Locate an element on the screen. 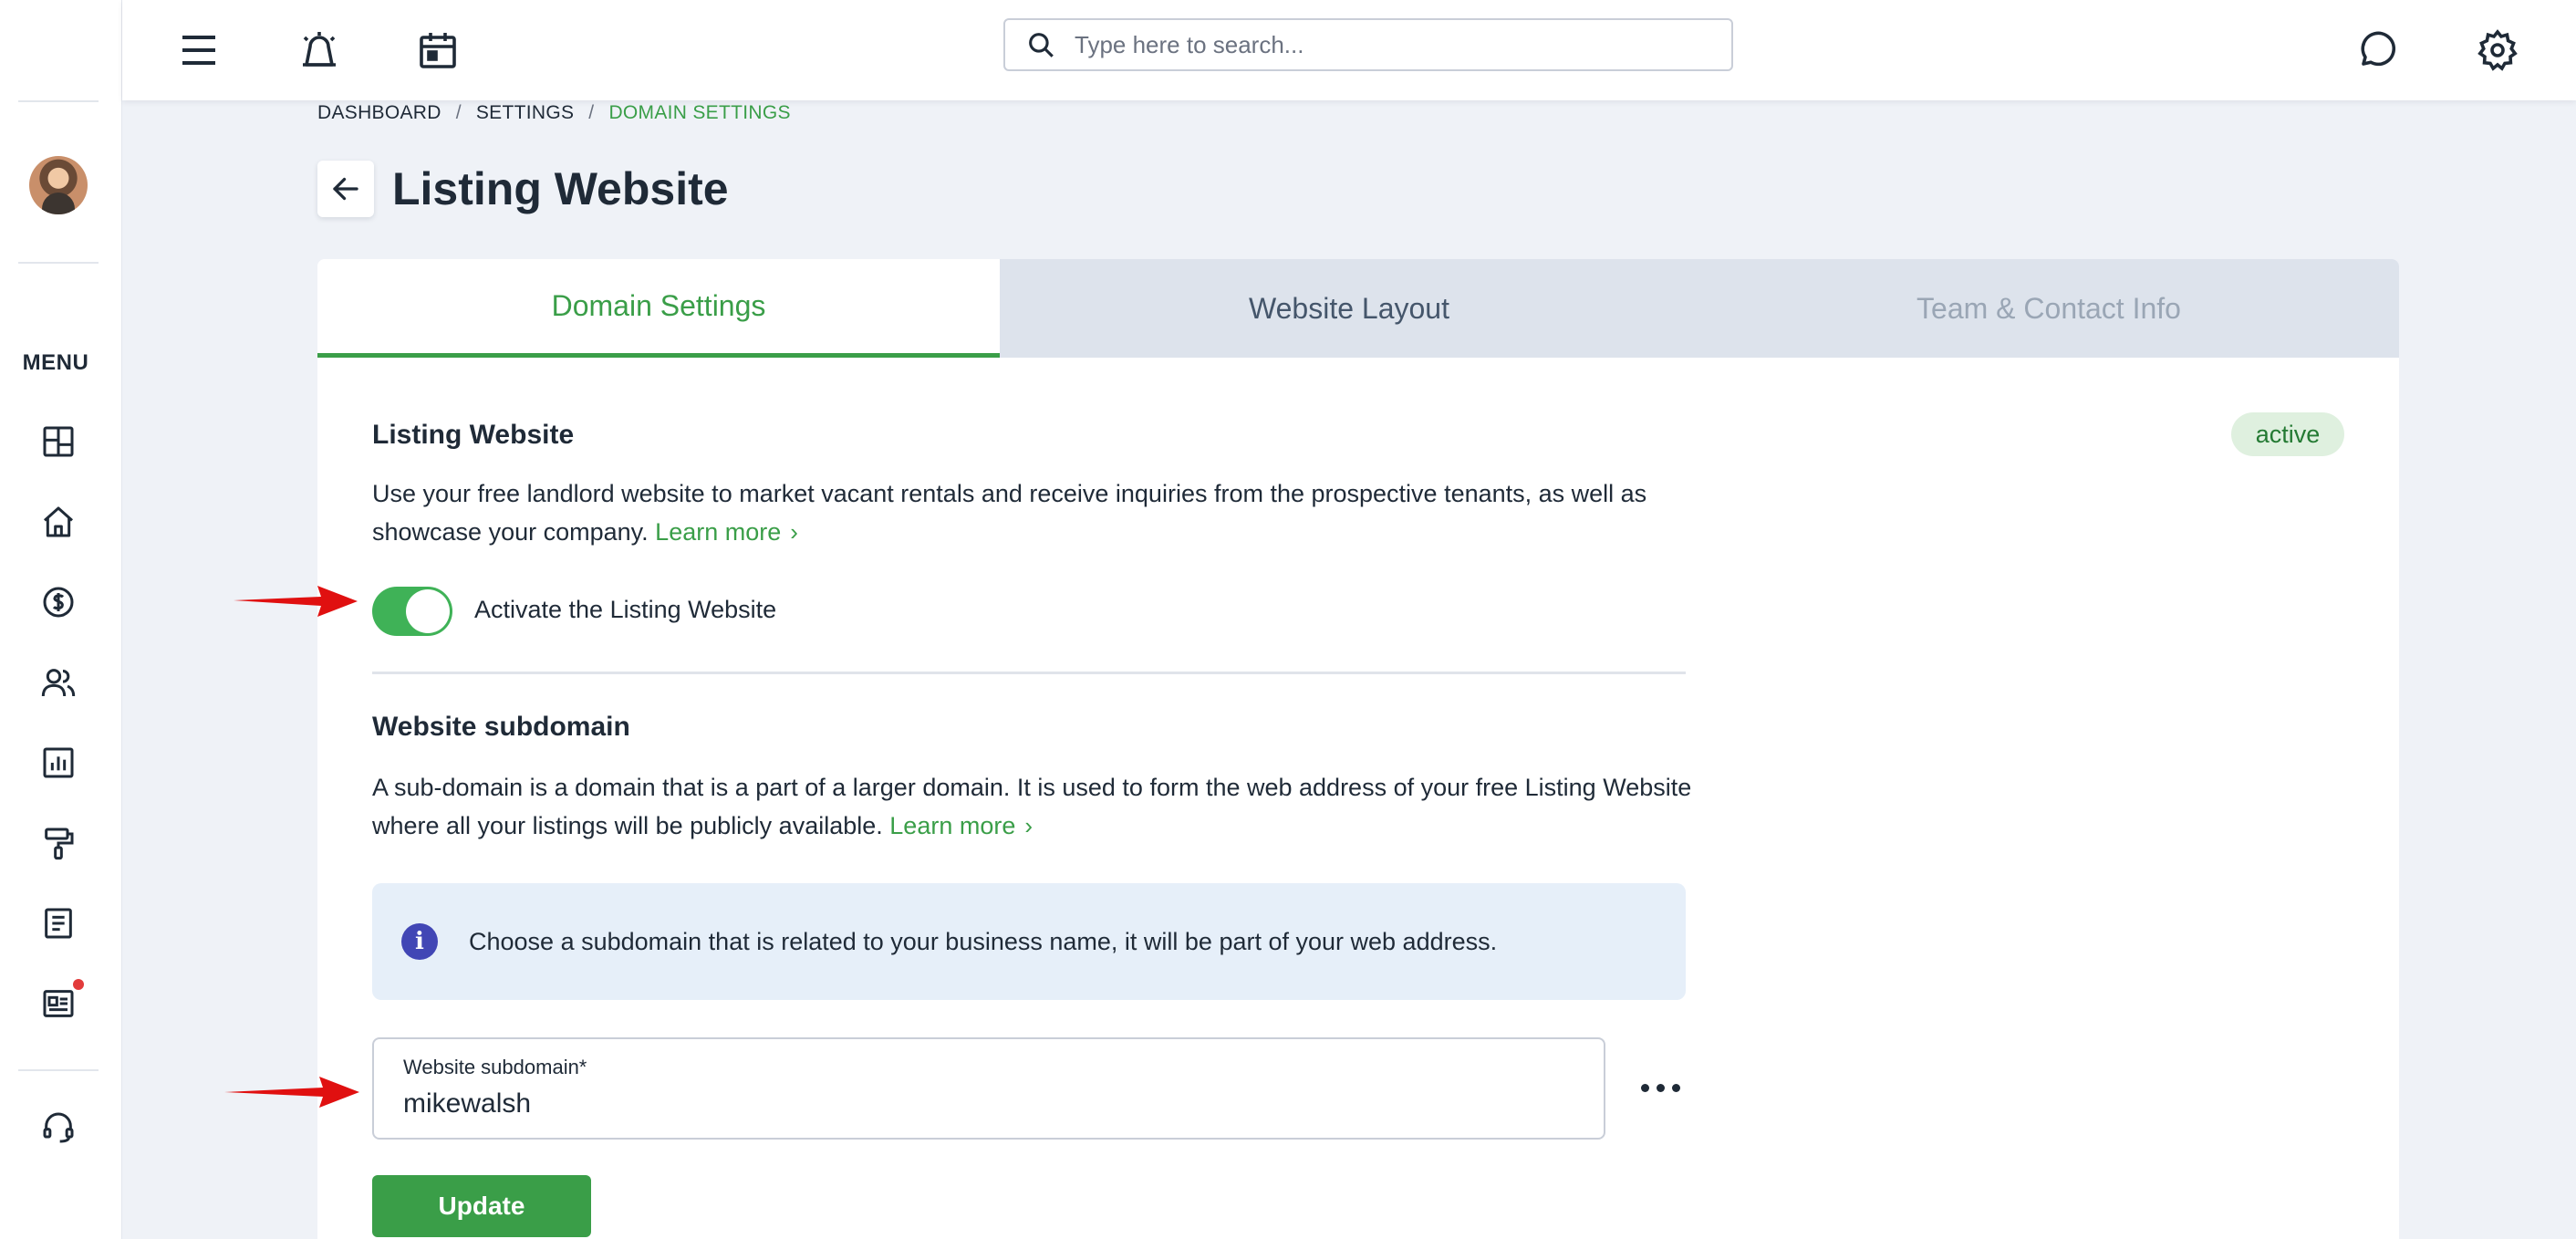  subdomain-input is located at coordinates (987, 1103).